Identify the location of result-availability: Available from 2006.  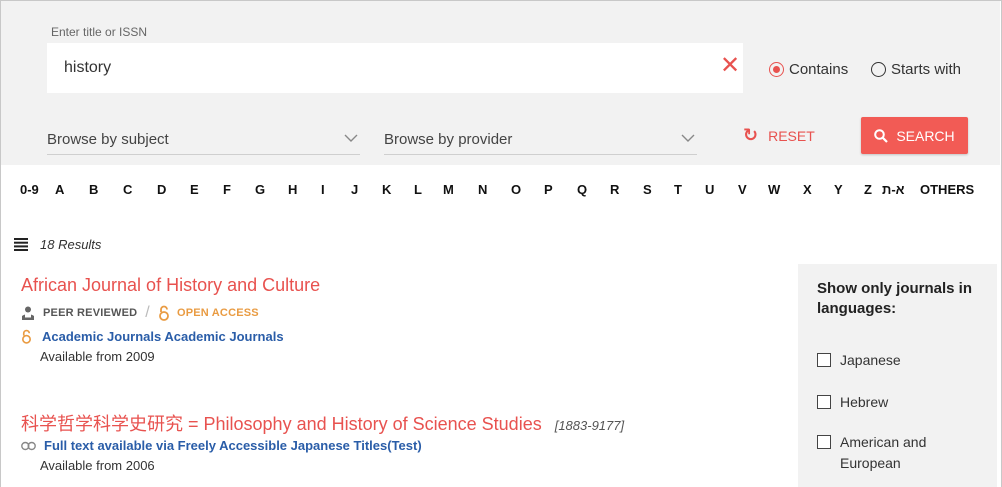
(97, 465).